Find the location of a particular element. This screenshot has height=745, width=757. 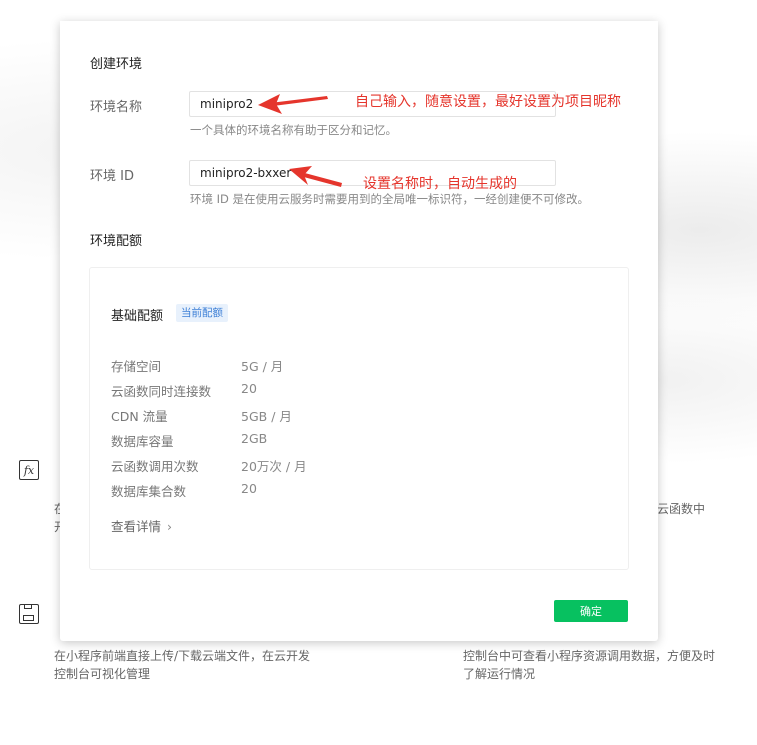

quota-key: 存储空间 is located at coordinates (136, 366).